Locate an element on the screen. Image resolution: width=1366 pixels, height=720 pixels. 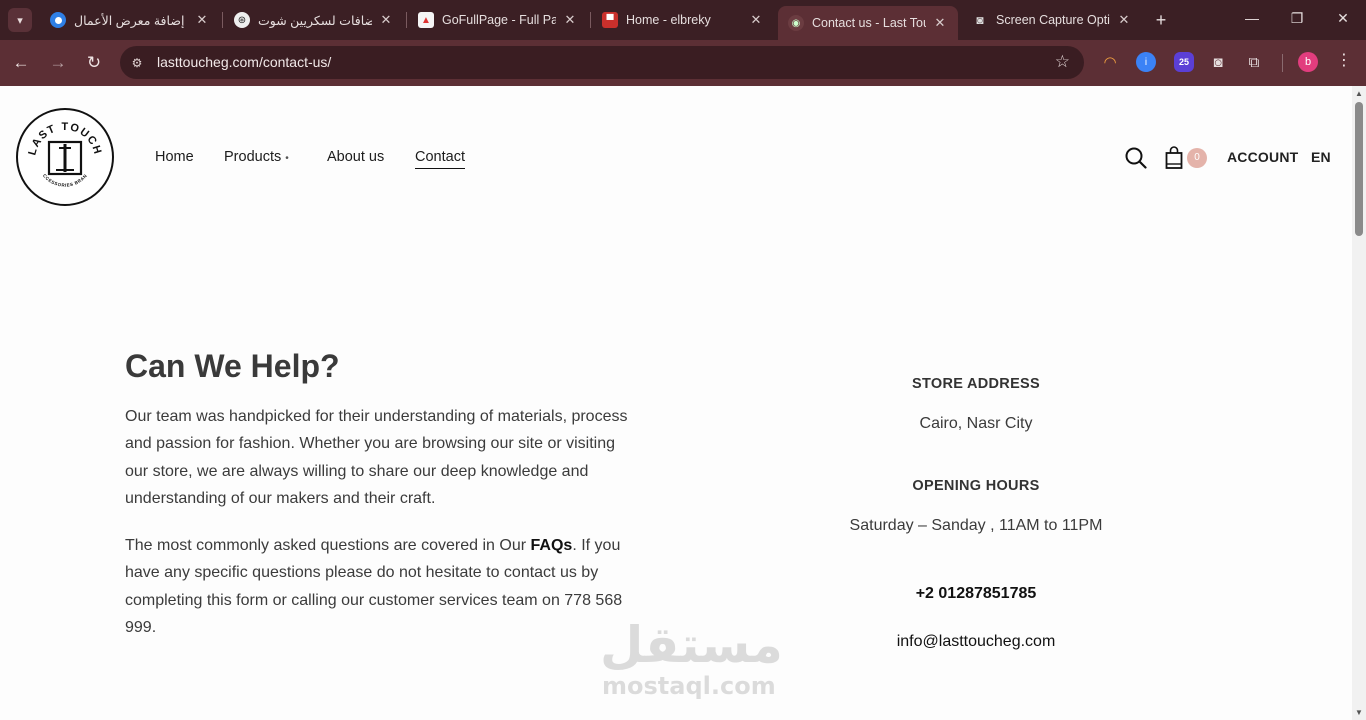
opening-hours-value: Saturday – Sanday , 11AM to 11PM is located at coordinates (976, 525).